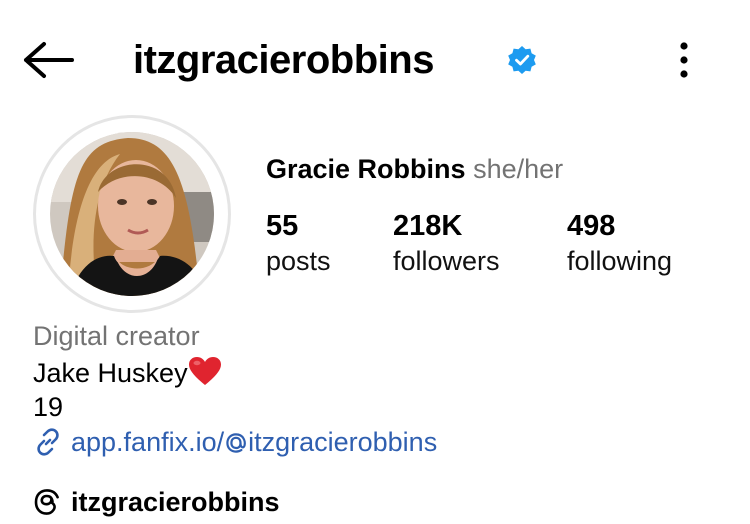  I want to click on bio-link-prefix: app.fanfix.io/, so click(148, 442).